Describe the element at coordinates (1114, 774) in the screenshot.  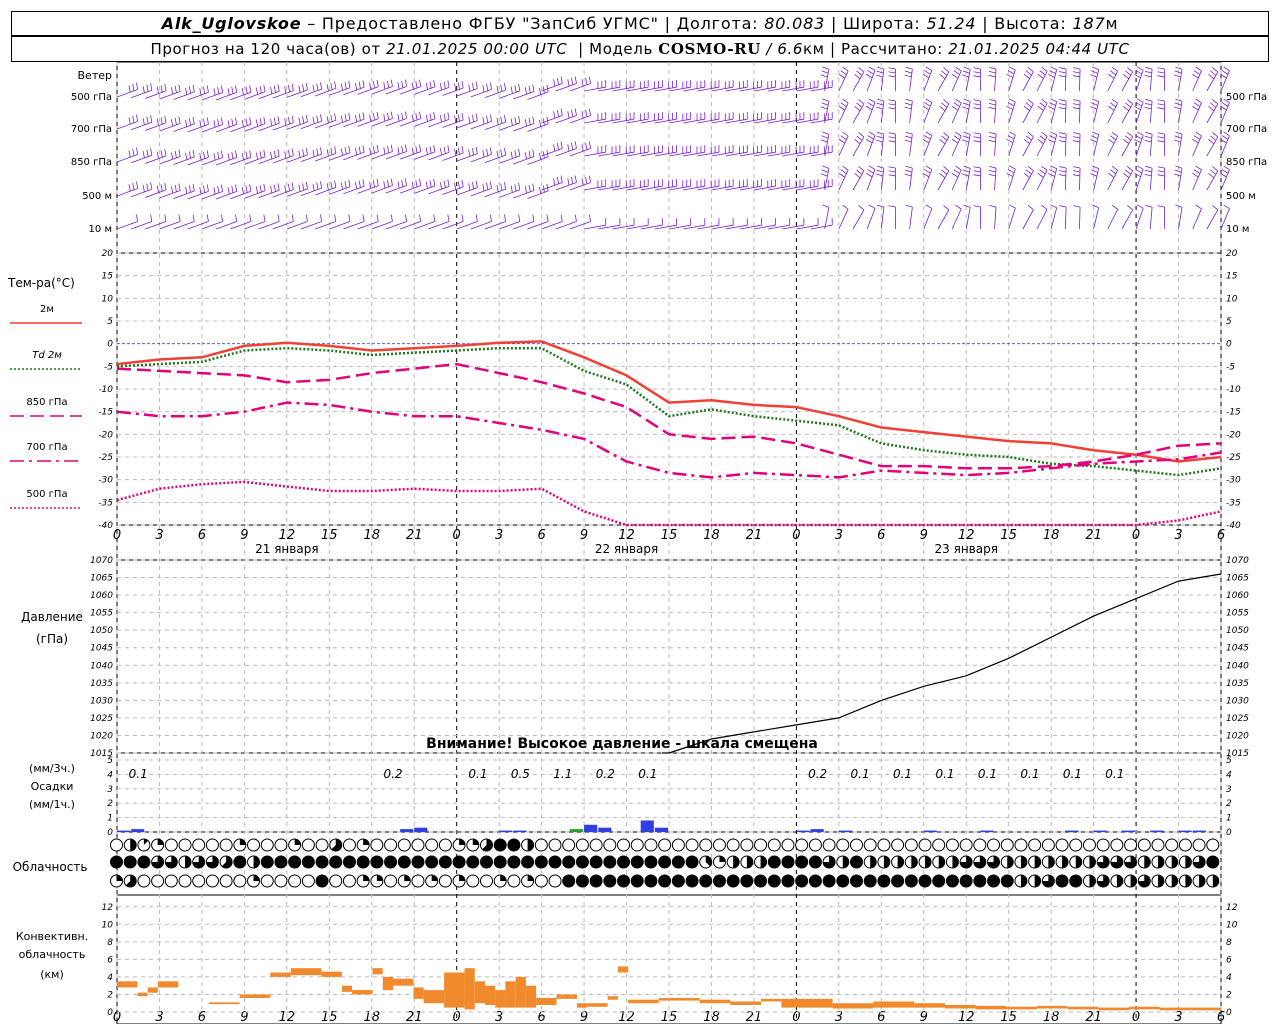
I see `precip-total-label: 0.1` at that location.